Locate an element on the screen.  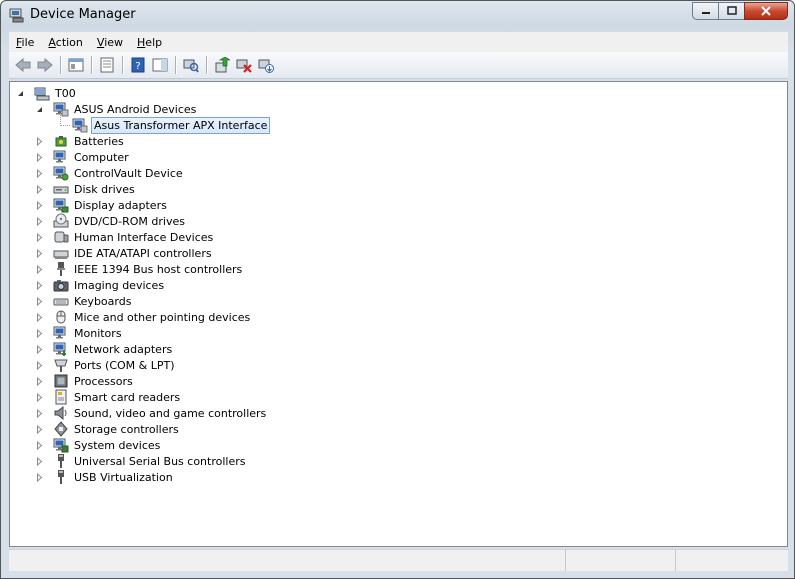
storage-controller-icon is located at coordinates (61, 429).